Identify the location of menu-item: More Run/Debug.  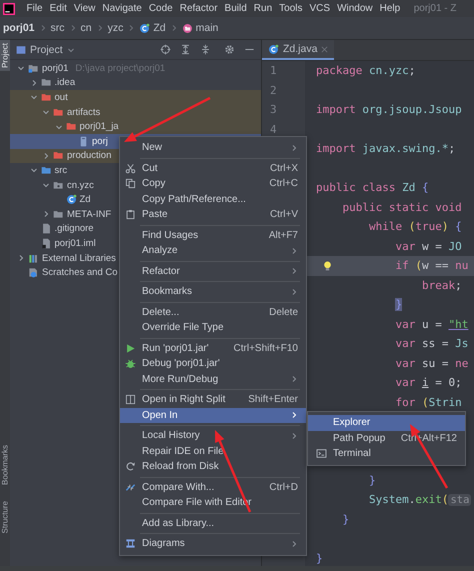
(213, 379).